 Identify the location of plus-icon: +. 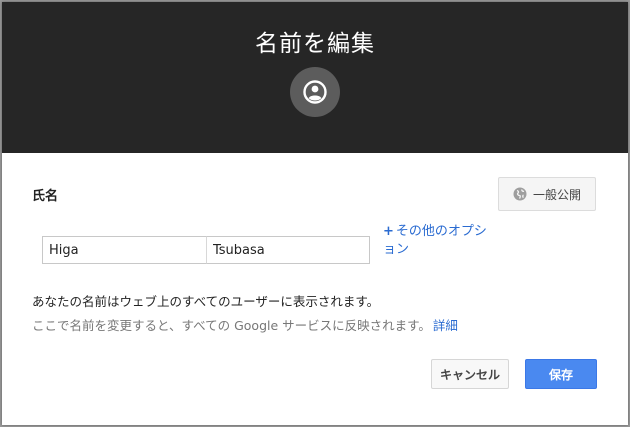
(388, 231).